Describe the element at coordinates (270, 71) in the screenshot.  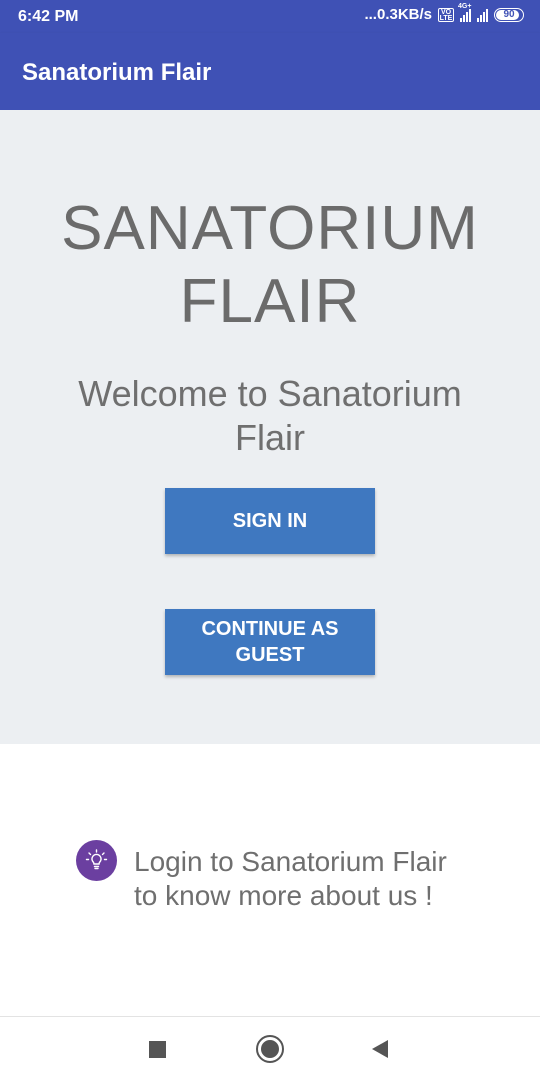
I see `app-bar: Sanatorium Flair` at that location.